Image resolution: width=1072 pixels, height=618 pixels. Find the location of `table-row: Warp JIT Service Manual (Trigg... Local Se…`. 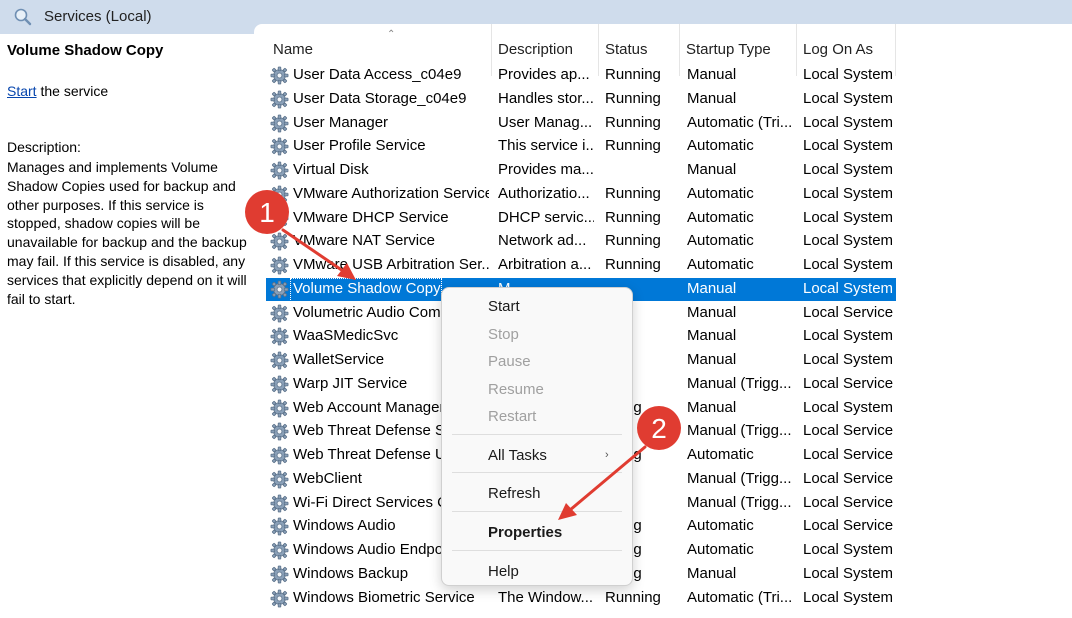

table-row: Warp JIT Service Manual (Trigg... Local Se… is located at coordinates (663, 384).